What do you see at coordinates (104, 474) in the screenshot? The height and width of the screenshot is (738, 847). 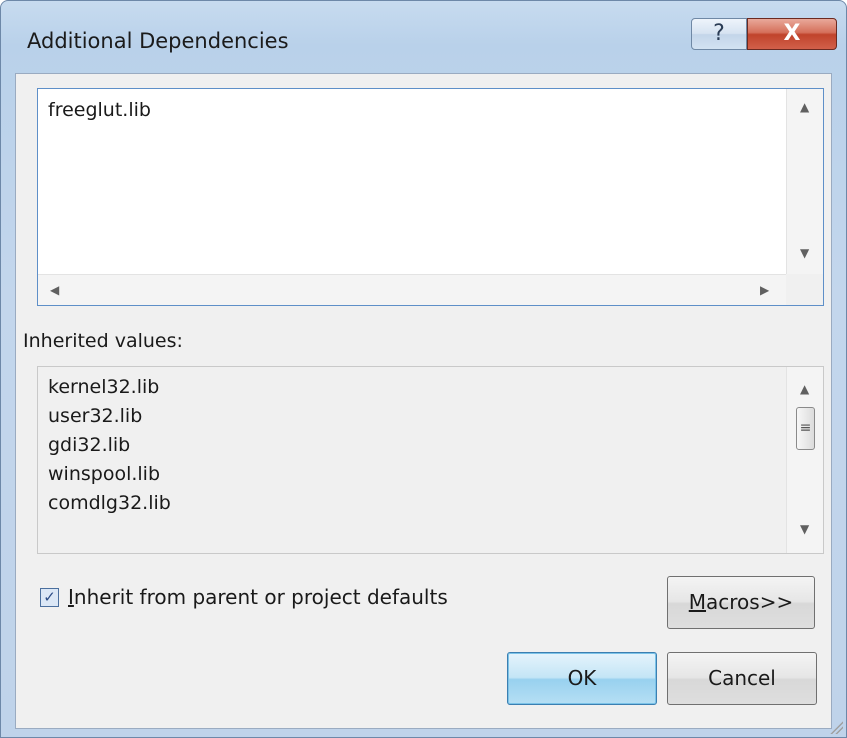 I see `list-item: winspool.lib` at bounding box center [104, 474].